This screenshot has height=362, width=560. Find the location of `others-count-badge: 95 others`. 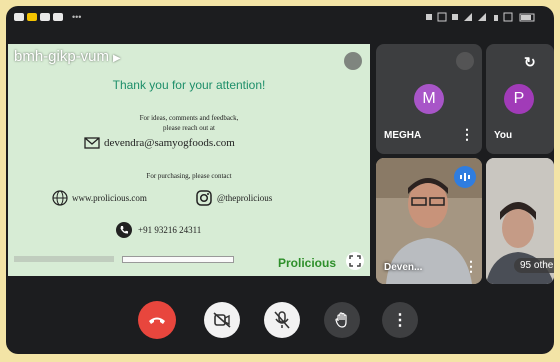

others-count-badge: 95 others is located at coordinates (534, 265).